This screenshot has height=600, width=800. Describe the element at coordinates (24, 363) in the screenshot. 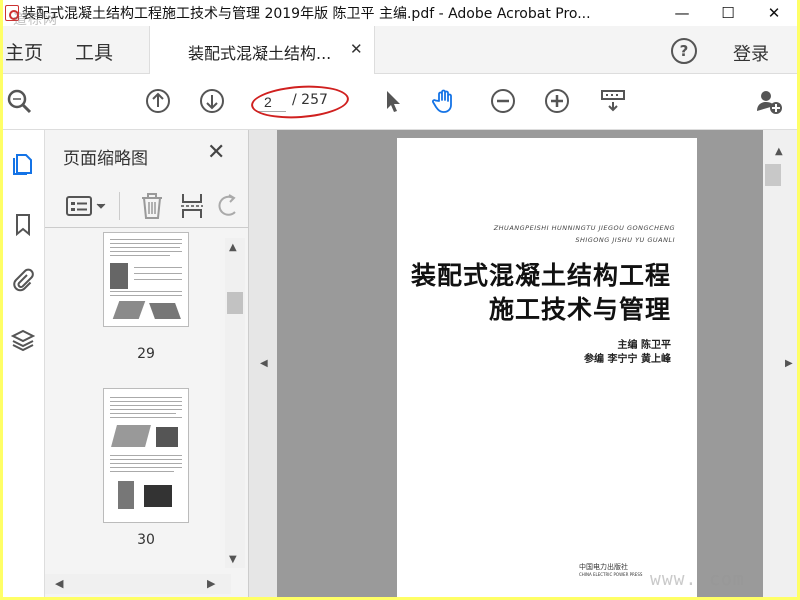

I see `left-nav-strip` at that location.